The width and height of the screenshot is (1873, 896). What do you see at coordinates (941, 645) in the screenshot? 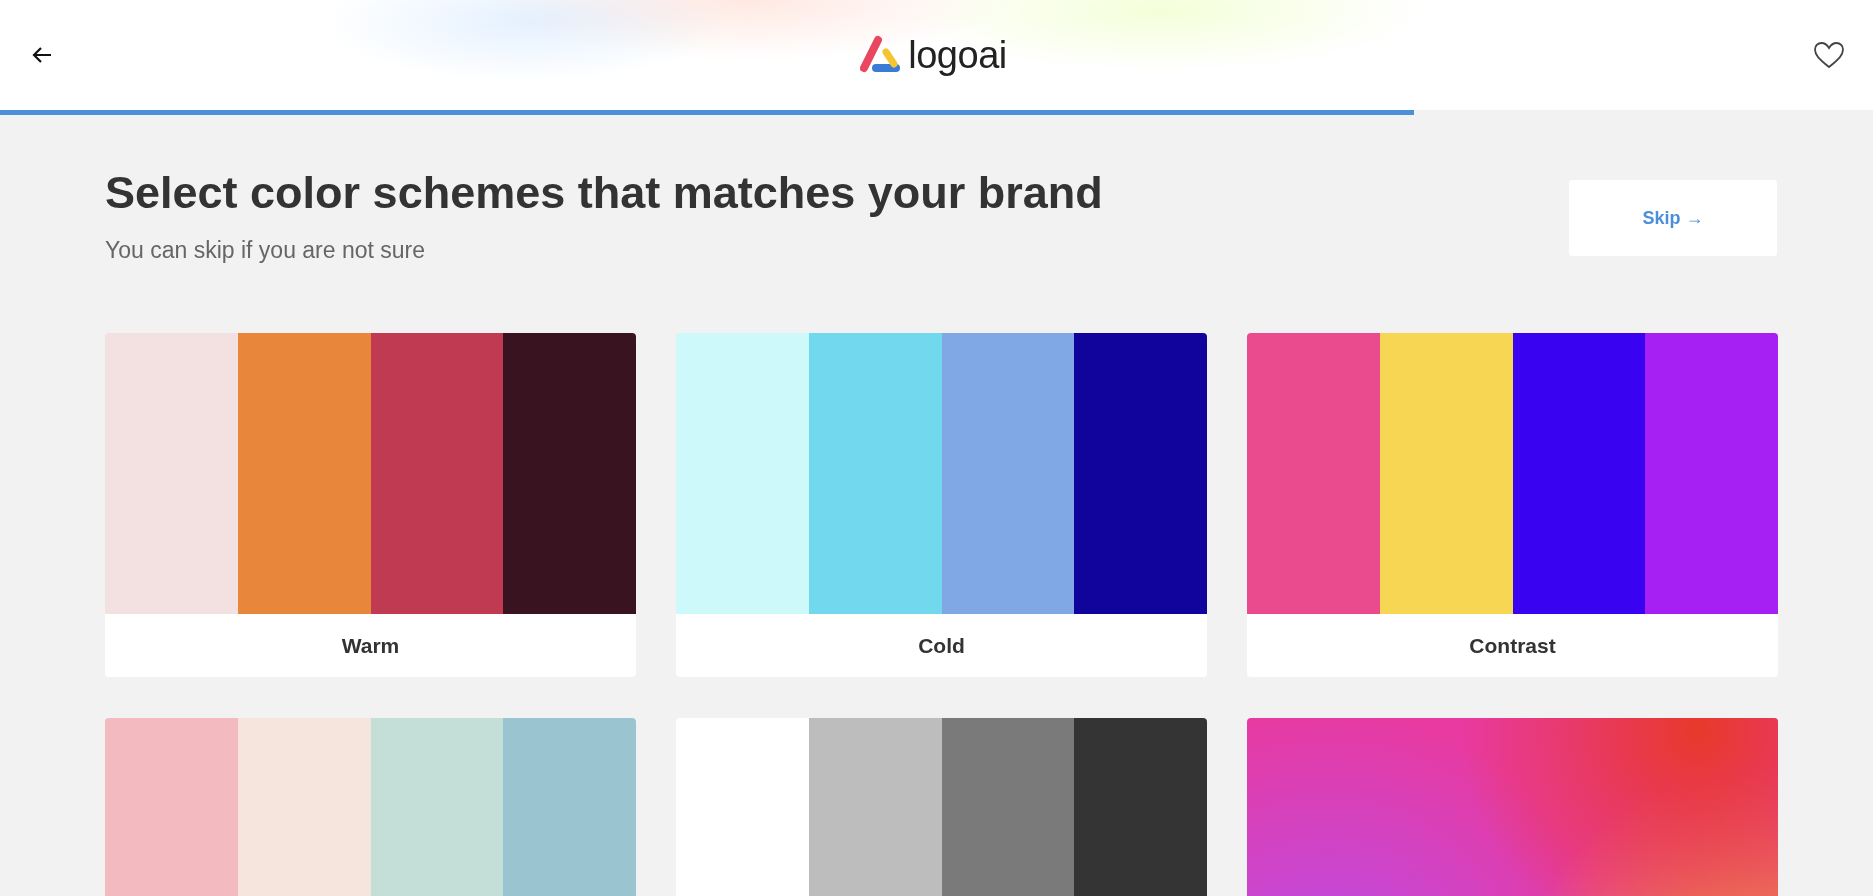
I see `scheme-label: Cold` at bounding box center [941, 645].